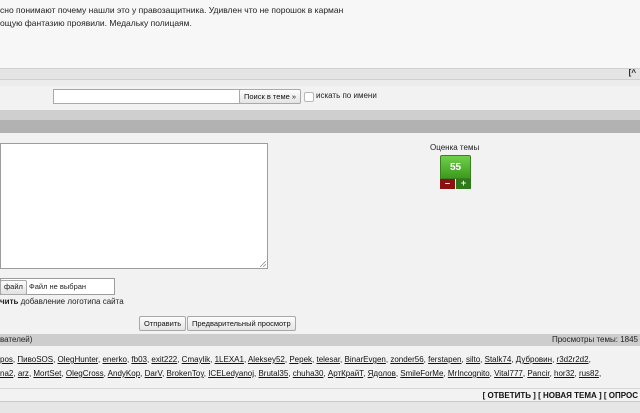  What do you see at coordinates (508, 373) in the screenshot?
I see `user-link: Vital777` at bounding box center [508, 373].